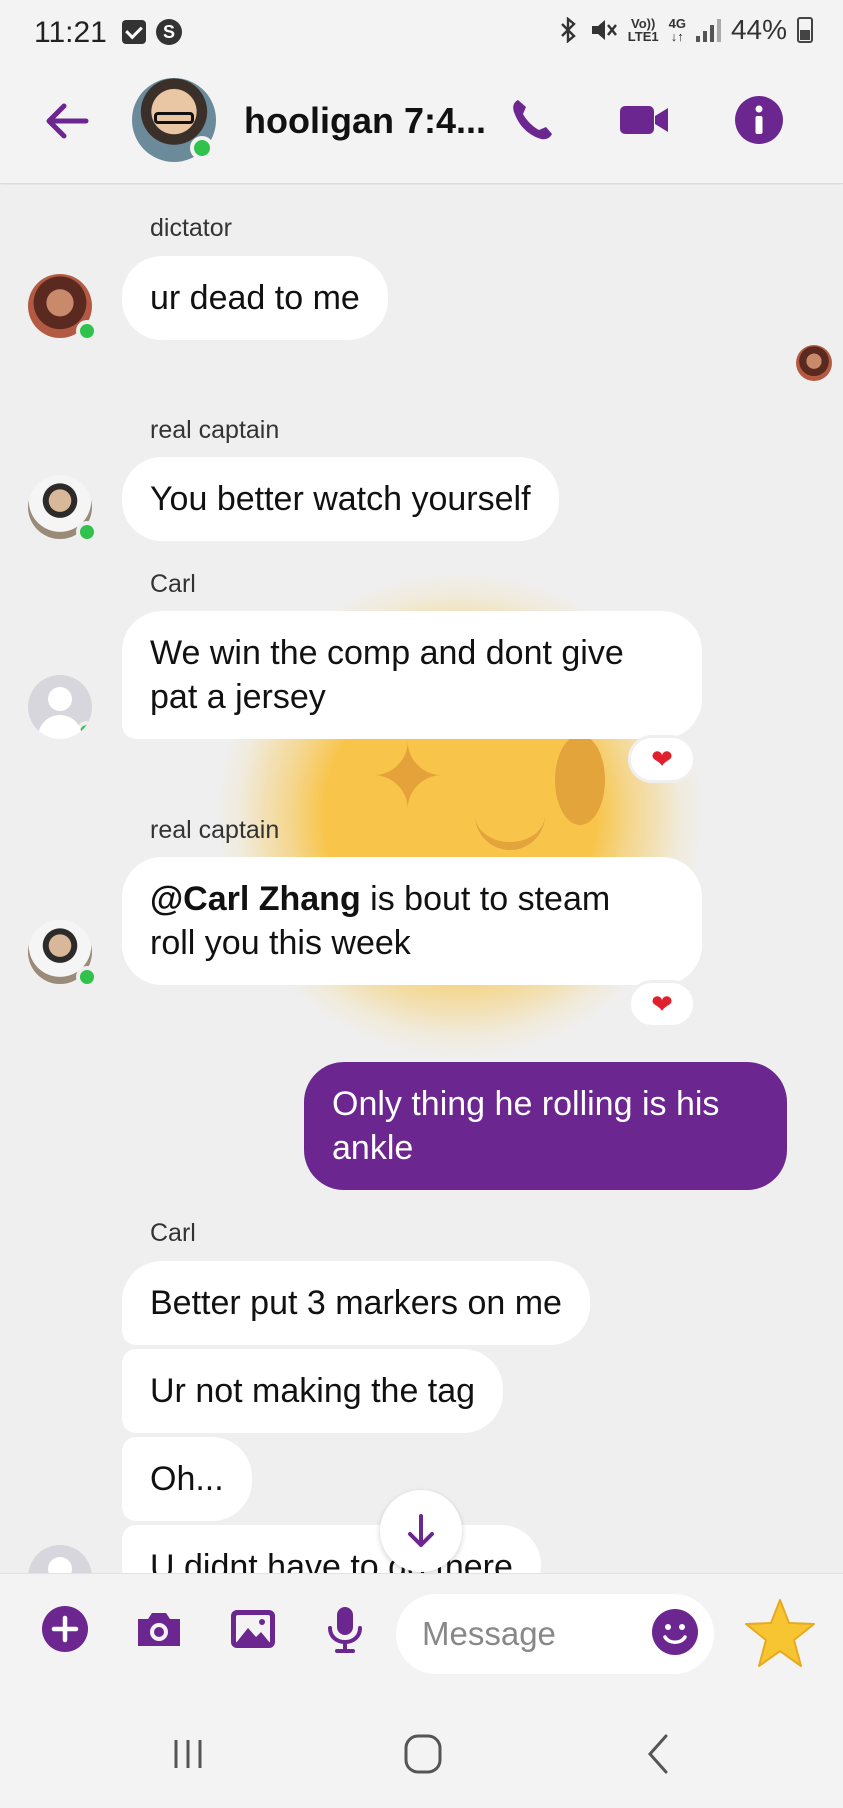 The height and width of the screenshot is (1808, 843). I want to click on volte-indicator: Vo)) LTE1, so click(643, 30).